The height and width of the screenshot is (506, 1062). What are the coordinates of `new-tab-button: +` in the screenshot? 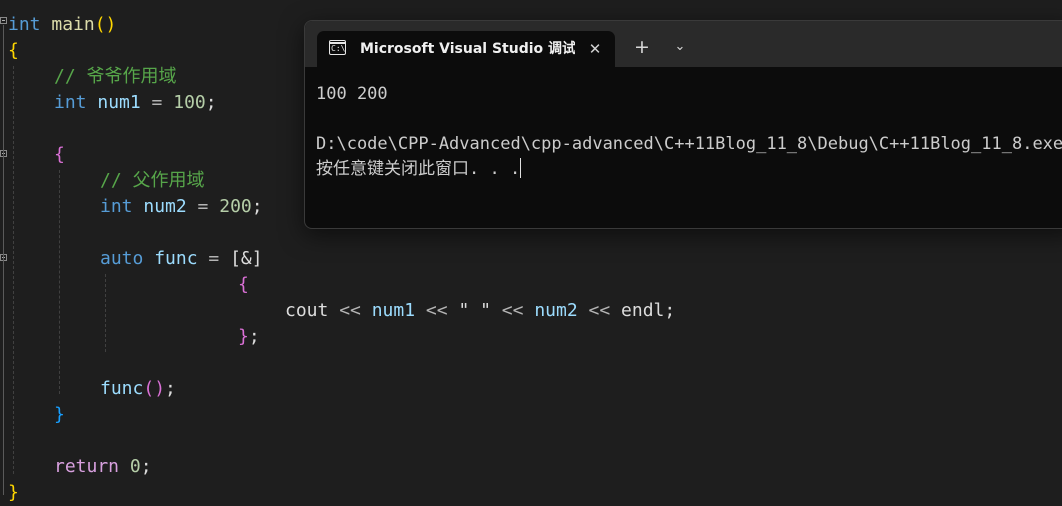 It's located at (642, 47).